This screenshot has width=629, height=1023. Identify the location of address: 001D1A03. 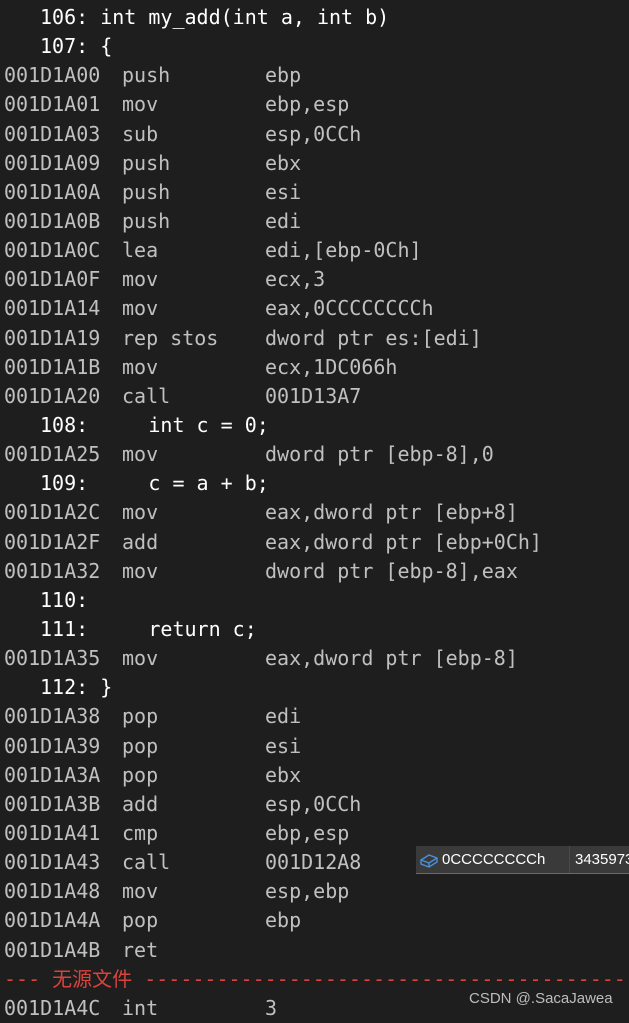
(52, 133).